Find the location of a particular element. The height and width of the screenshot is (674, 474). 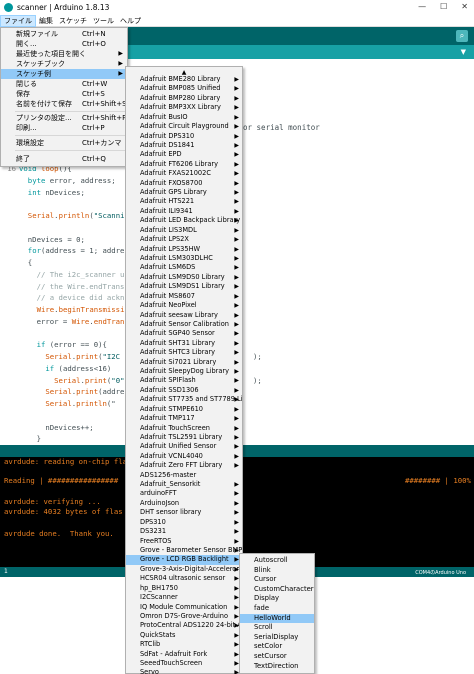

example-library-item: Adafruit DPS310 ▶ is located at coordinates (184, 137).